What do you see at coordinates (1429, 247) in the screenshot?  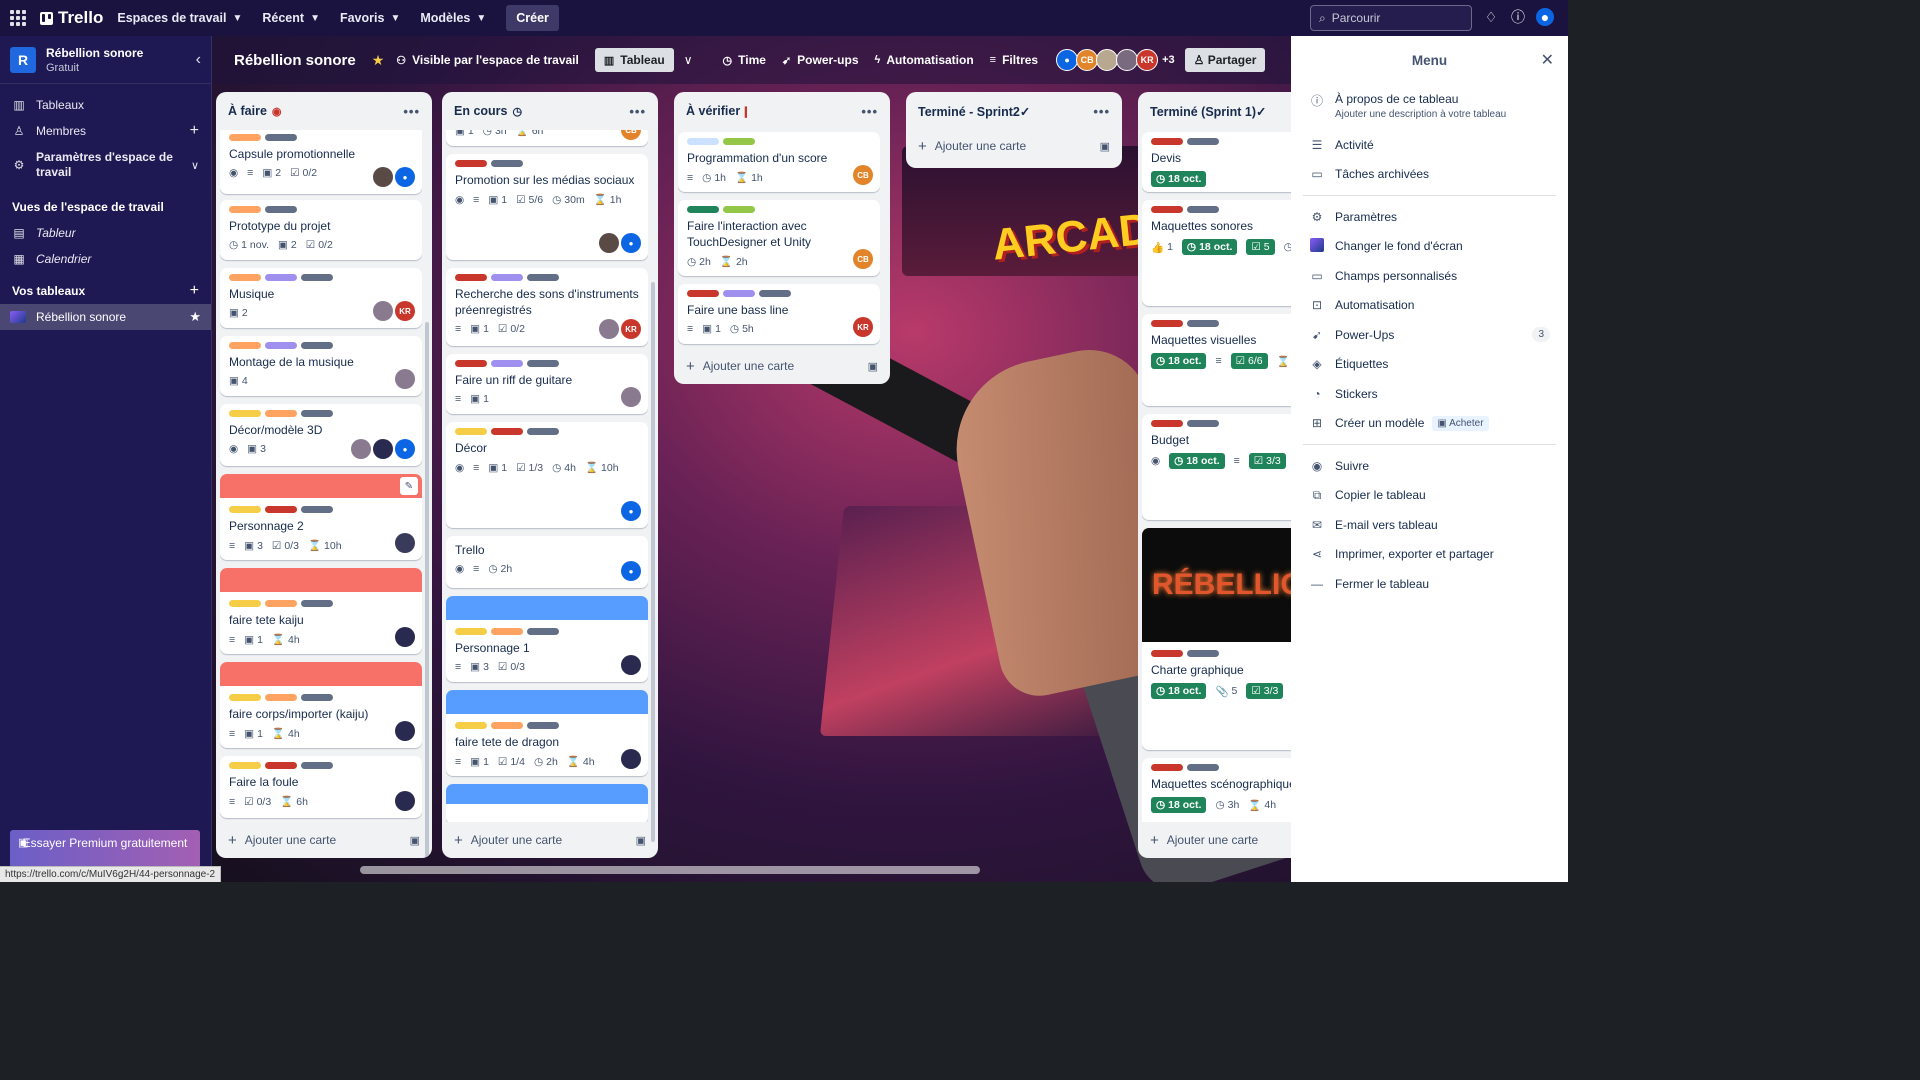 I see `menu-item-change-background: Changer le fond d'écran` at bounding box center [1429, 247].